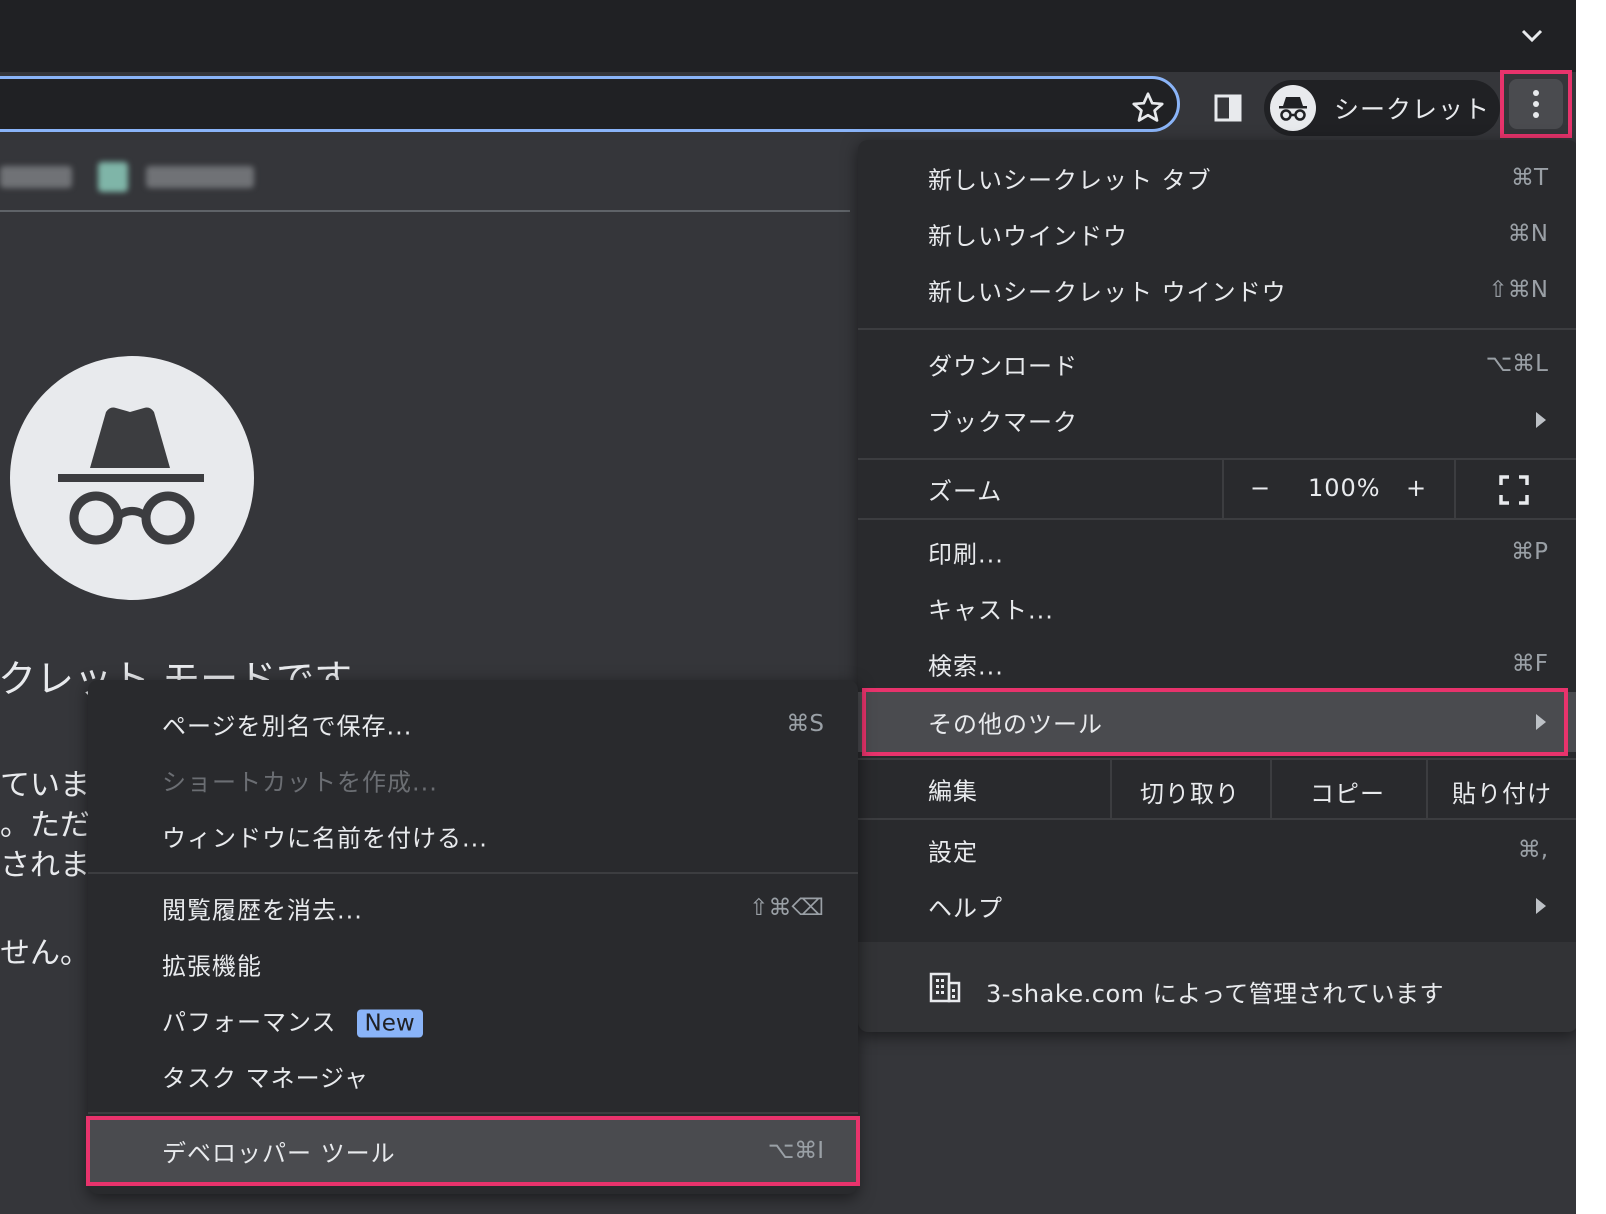 This screenshot has height=1214, width=1606. I want to click on fullscreen-button, so click(1514, 490).